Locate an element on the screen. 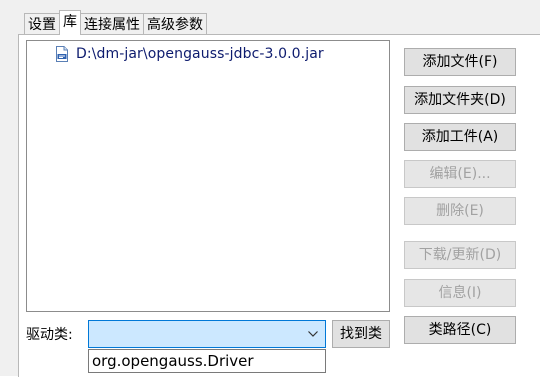  info-button: 信息(I) is located at coordinates (460, 293).